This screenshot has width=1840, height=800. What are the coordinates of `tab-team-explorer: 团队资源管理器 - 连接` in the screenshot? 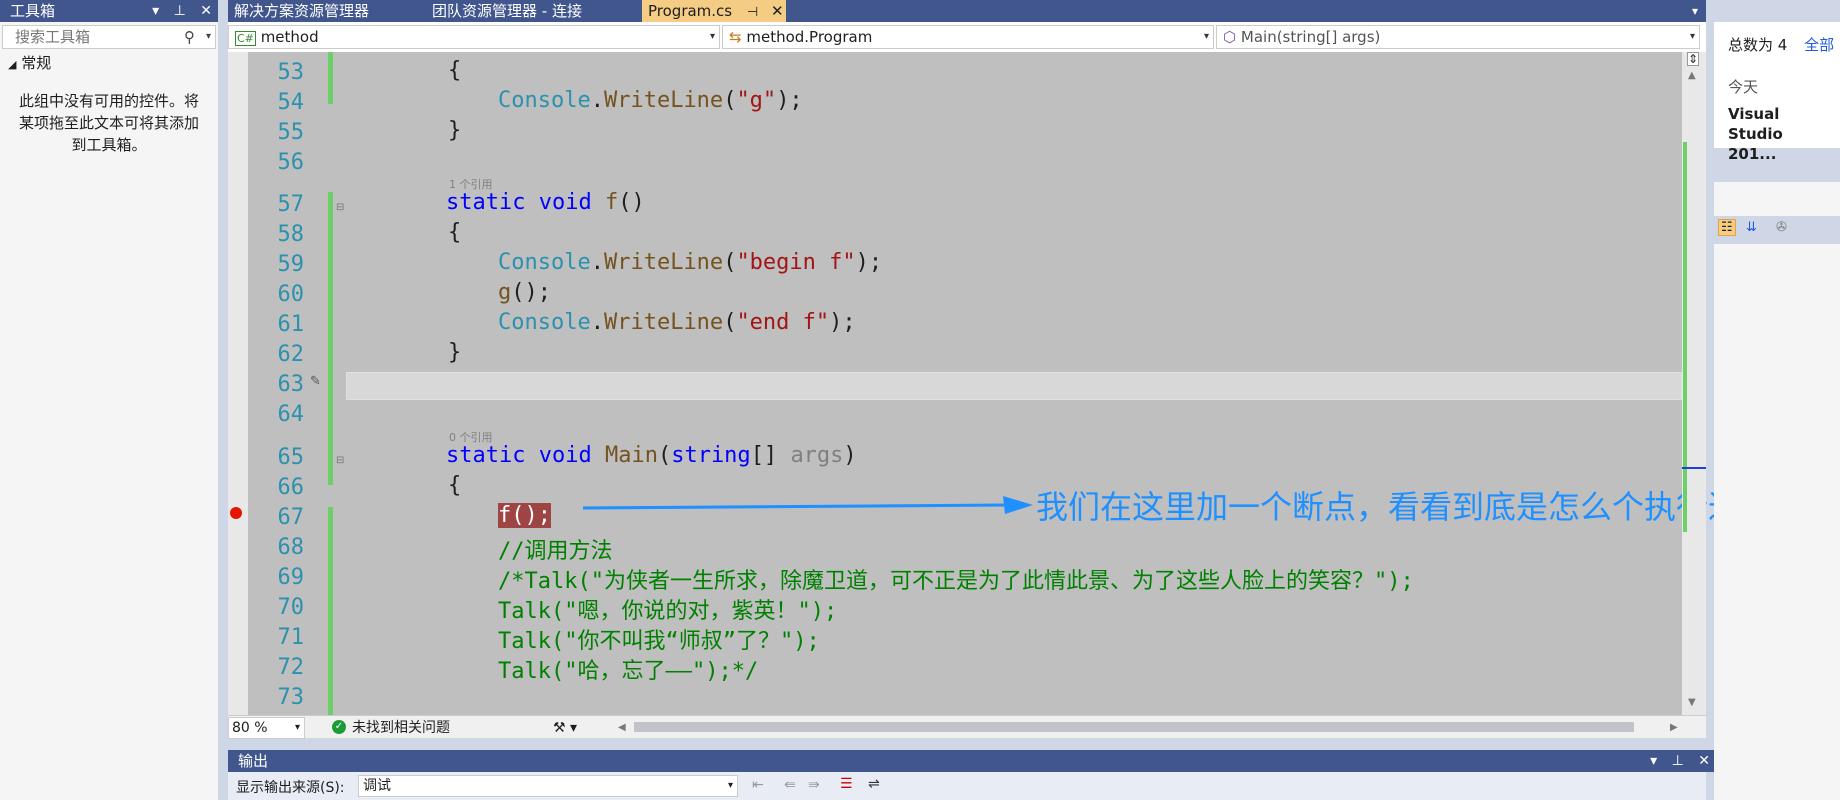 It's located at (524, 11).